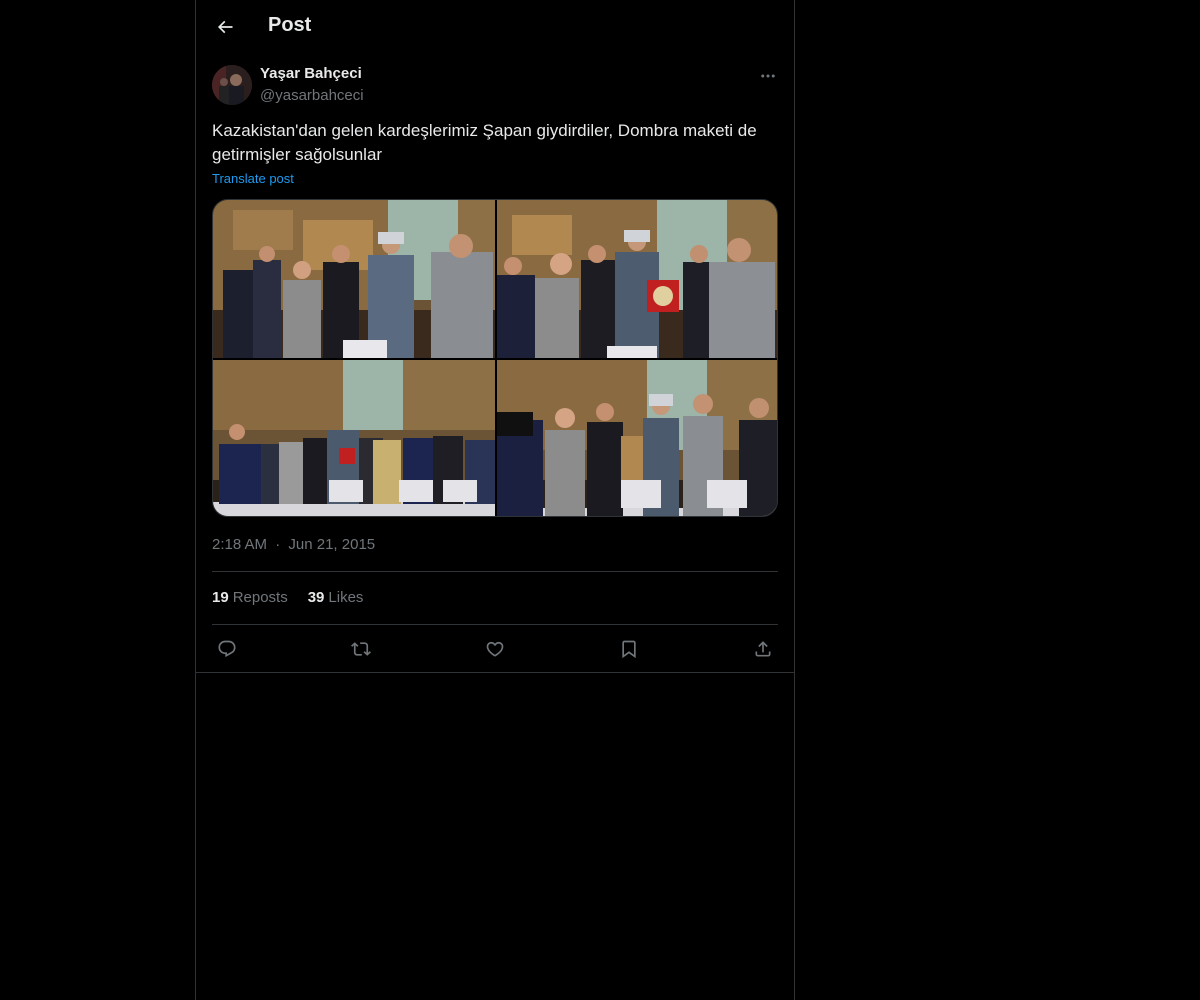 The height and width of the screenshot is (1000, 1200). What do you see at coordinates (331, 544) in the screenshot?
I see `post-date: Jun 21, 2015` at bounding box center [331, 544].